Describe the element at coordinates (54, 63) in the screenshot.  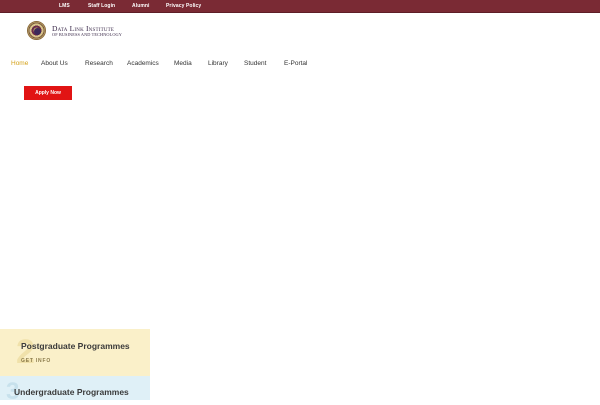
I see `nav-item-about-us: About Us` at that location.